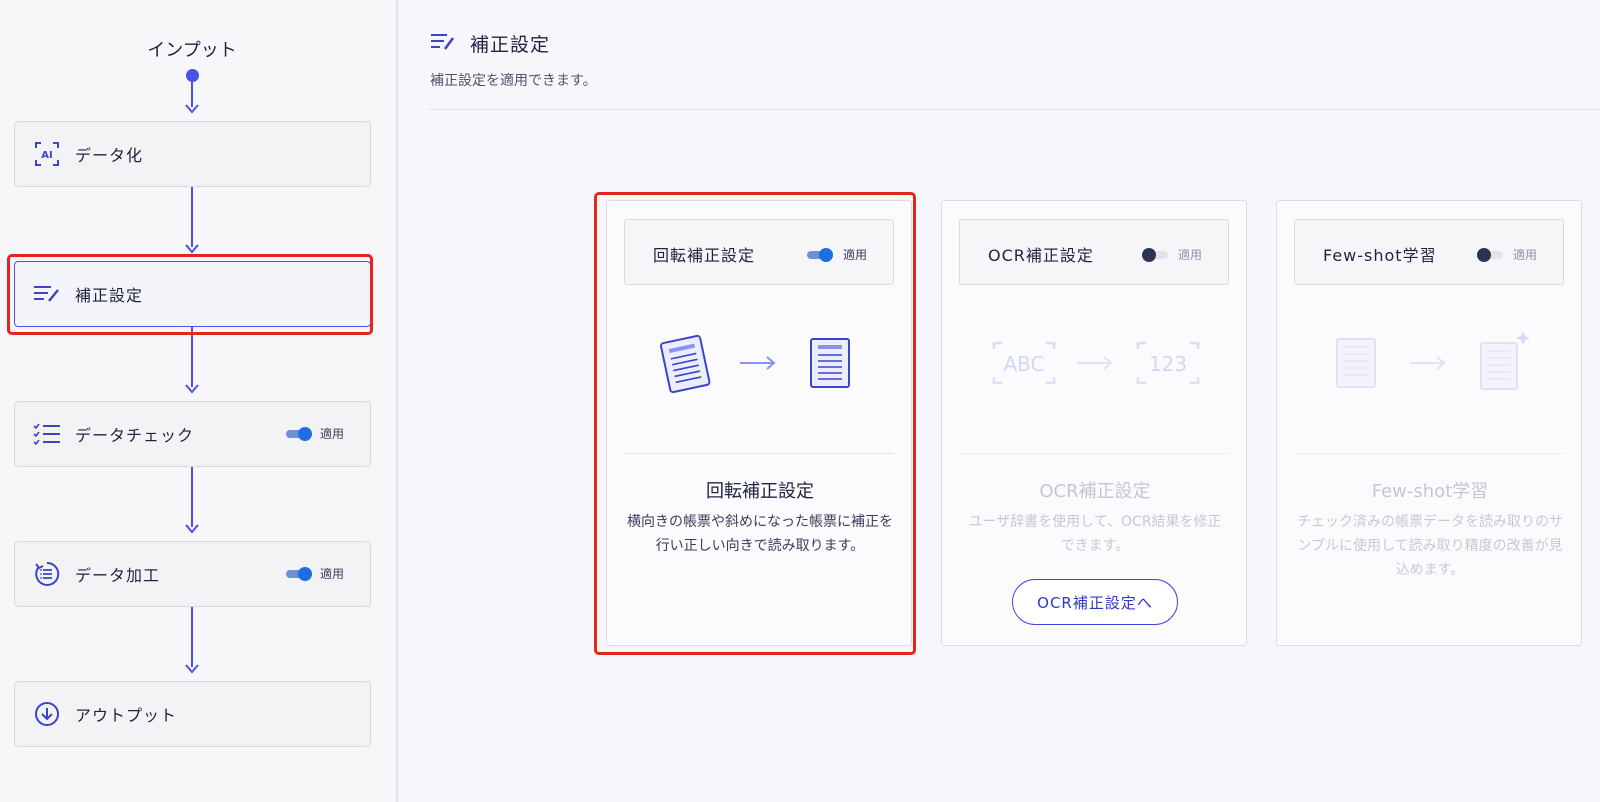 The height and width of the screenshot is (802, 1600). I want to click on step-data-check: データチェック 適用, so click(192, 434).